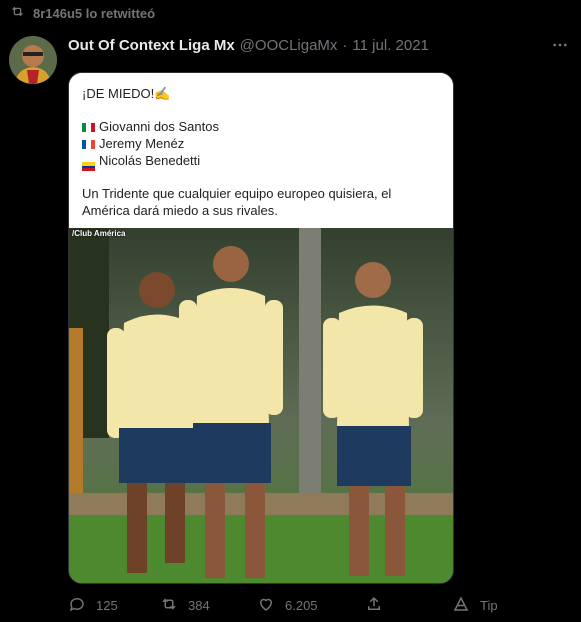  What do you see at coordinates (93, 605) in the screenshot?
I see `reply-button: 125` at bounding box center [93, 605].